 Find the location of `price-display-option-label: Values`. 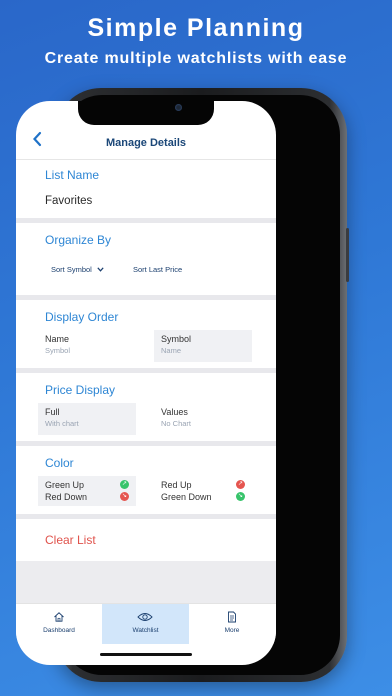

price-display-option-label: Values is located at coordinates (174, 412).